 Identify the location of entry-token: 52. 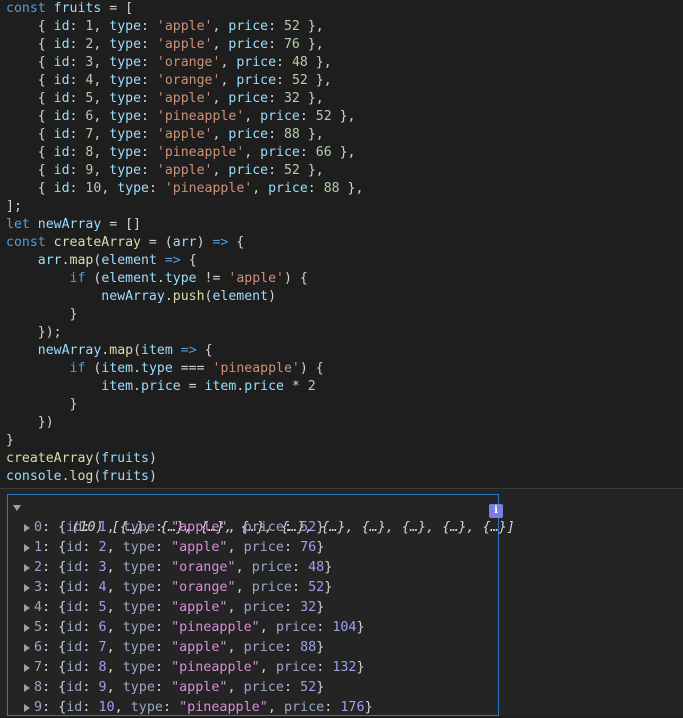
(316, 587).